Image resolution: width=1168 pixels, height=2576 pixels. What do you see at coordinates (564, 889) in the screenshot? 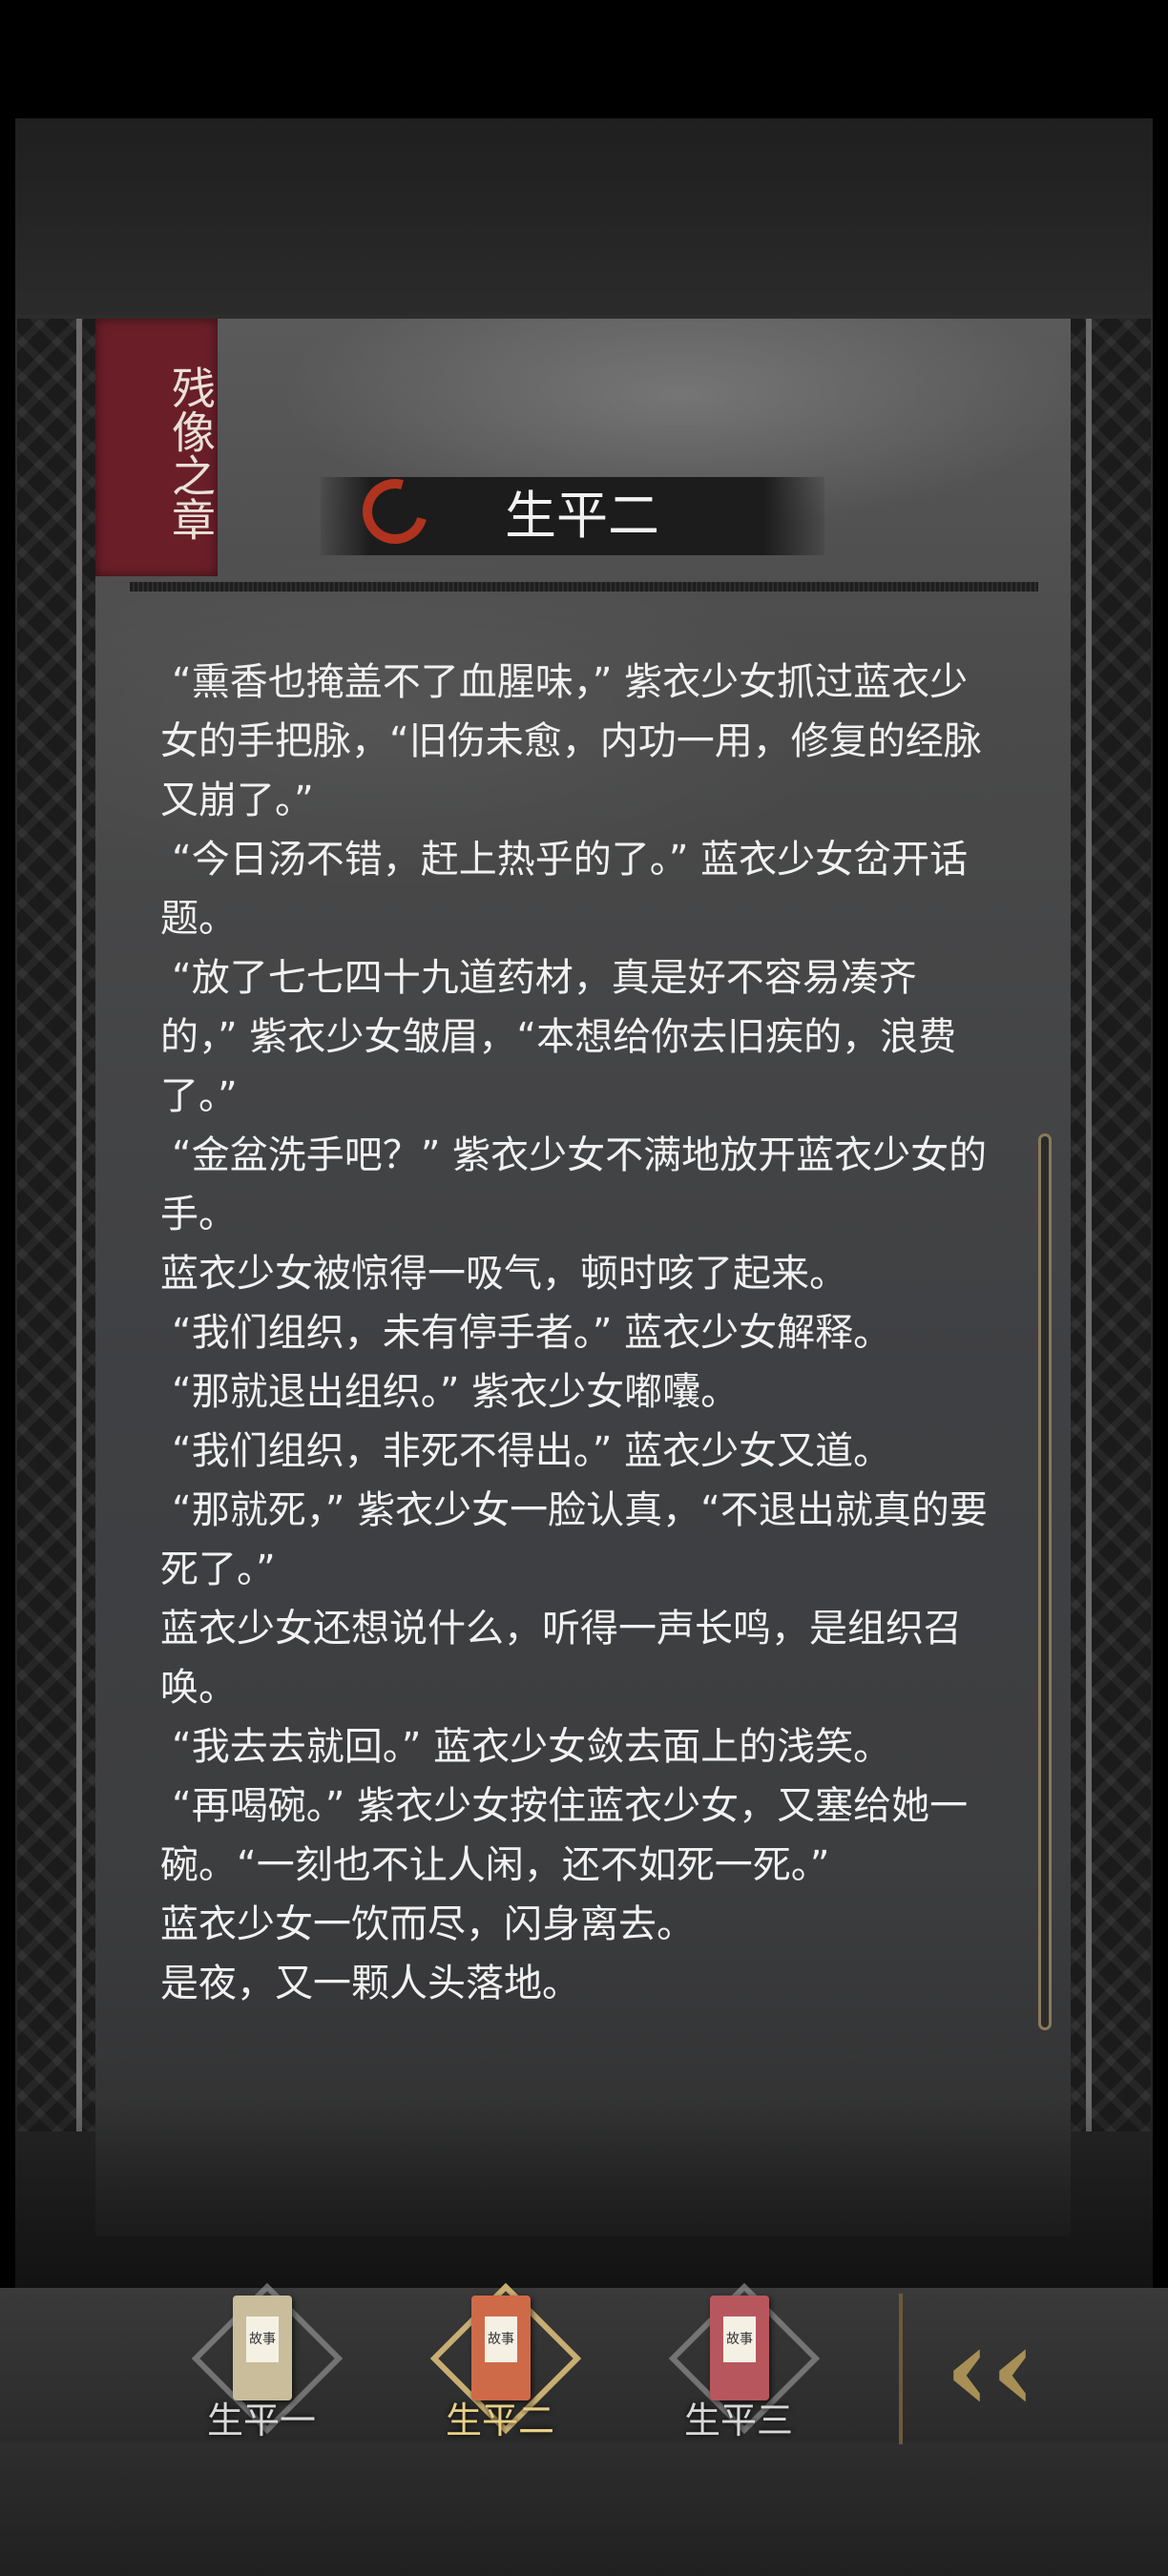
I see `story-paragraph: “今日汤不错，赶上热乎的了。” 蓝衣少女岔开话题。` at bounding box center [564, 889].